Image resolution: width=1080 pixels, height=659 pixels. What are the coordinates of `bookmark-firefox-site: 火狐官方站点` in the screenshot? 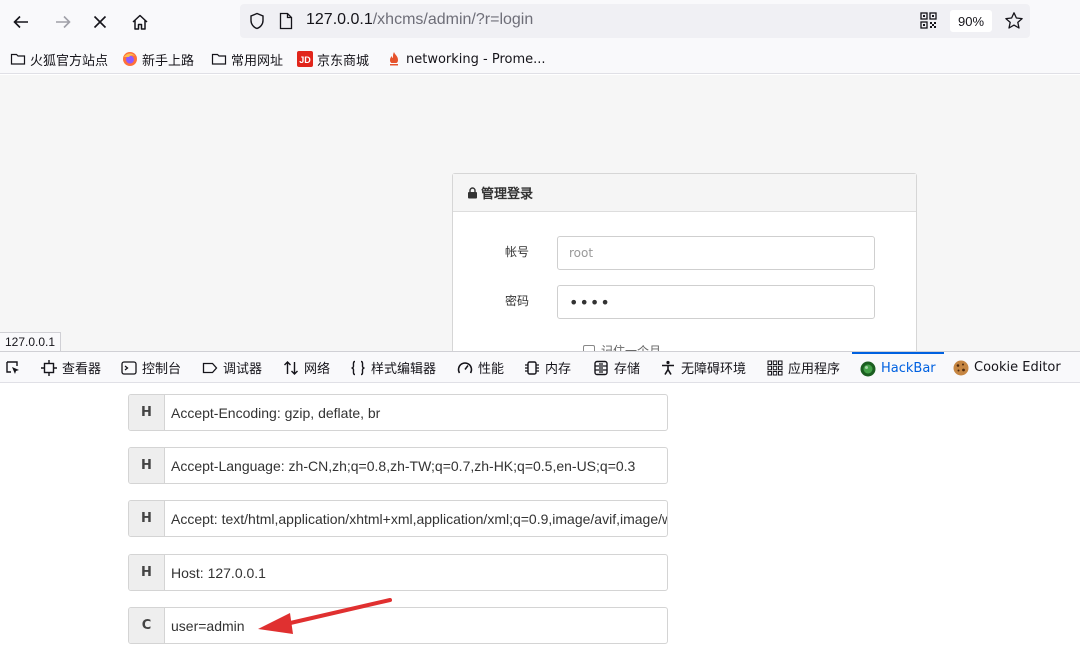 It's located at (59, 59).